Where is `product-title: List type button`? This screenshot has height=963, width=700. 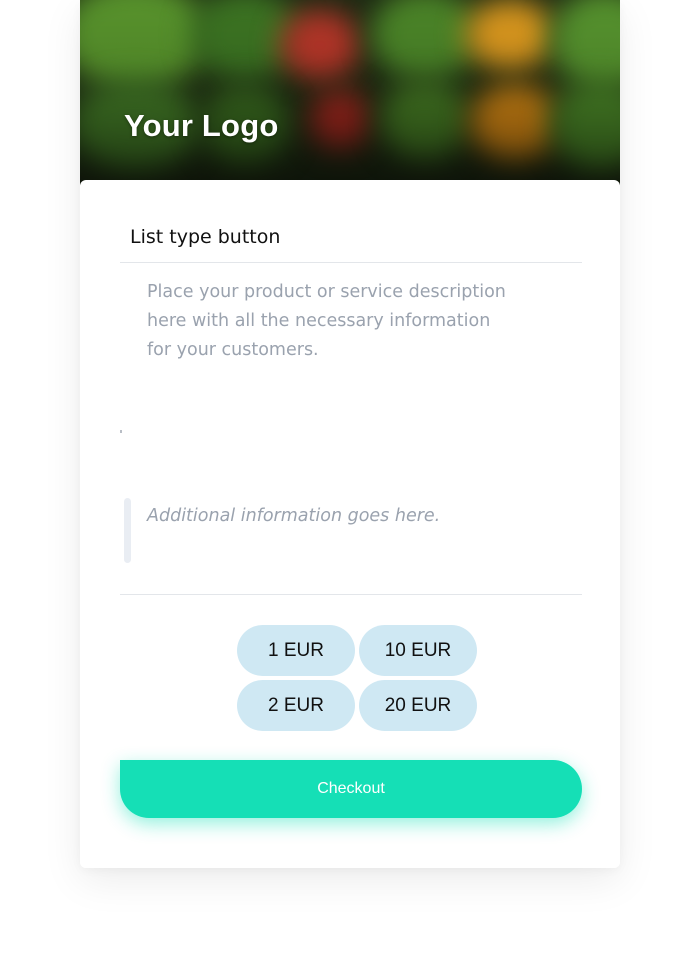 product-title: List type button is located at coordinates (205, 237).